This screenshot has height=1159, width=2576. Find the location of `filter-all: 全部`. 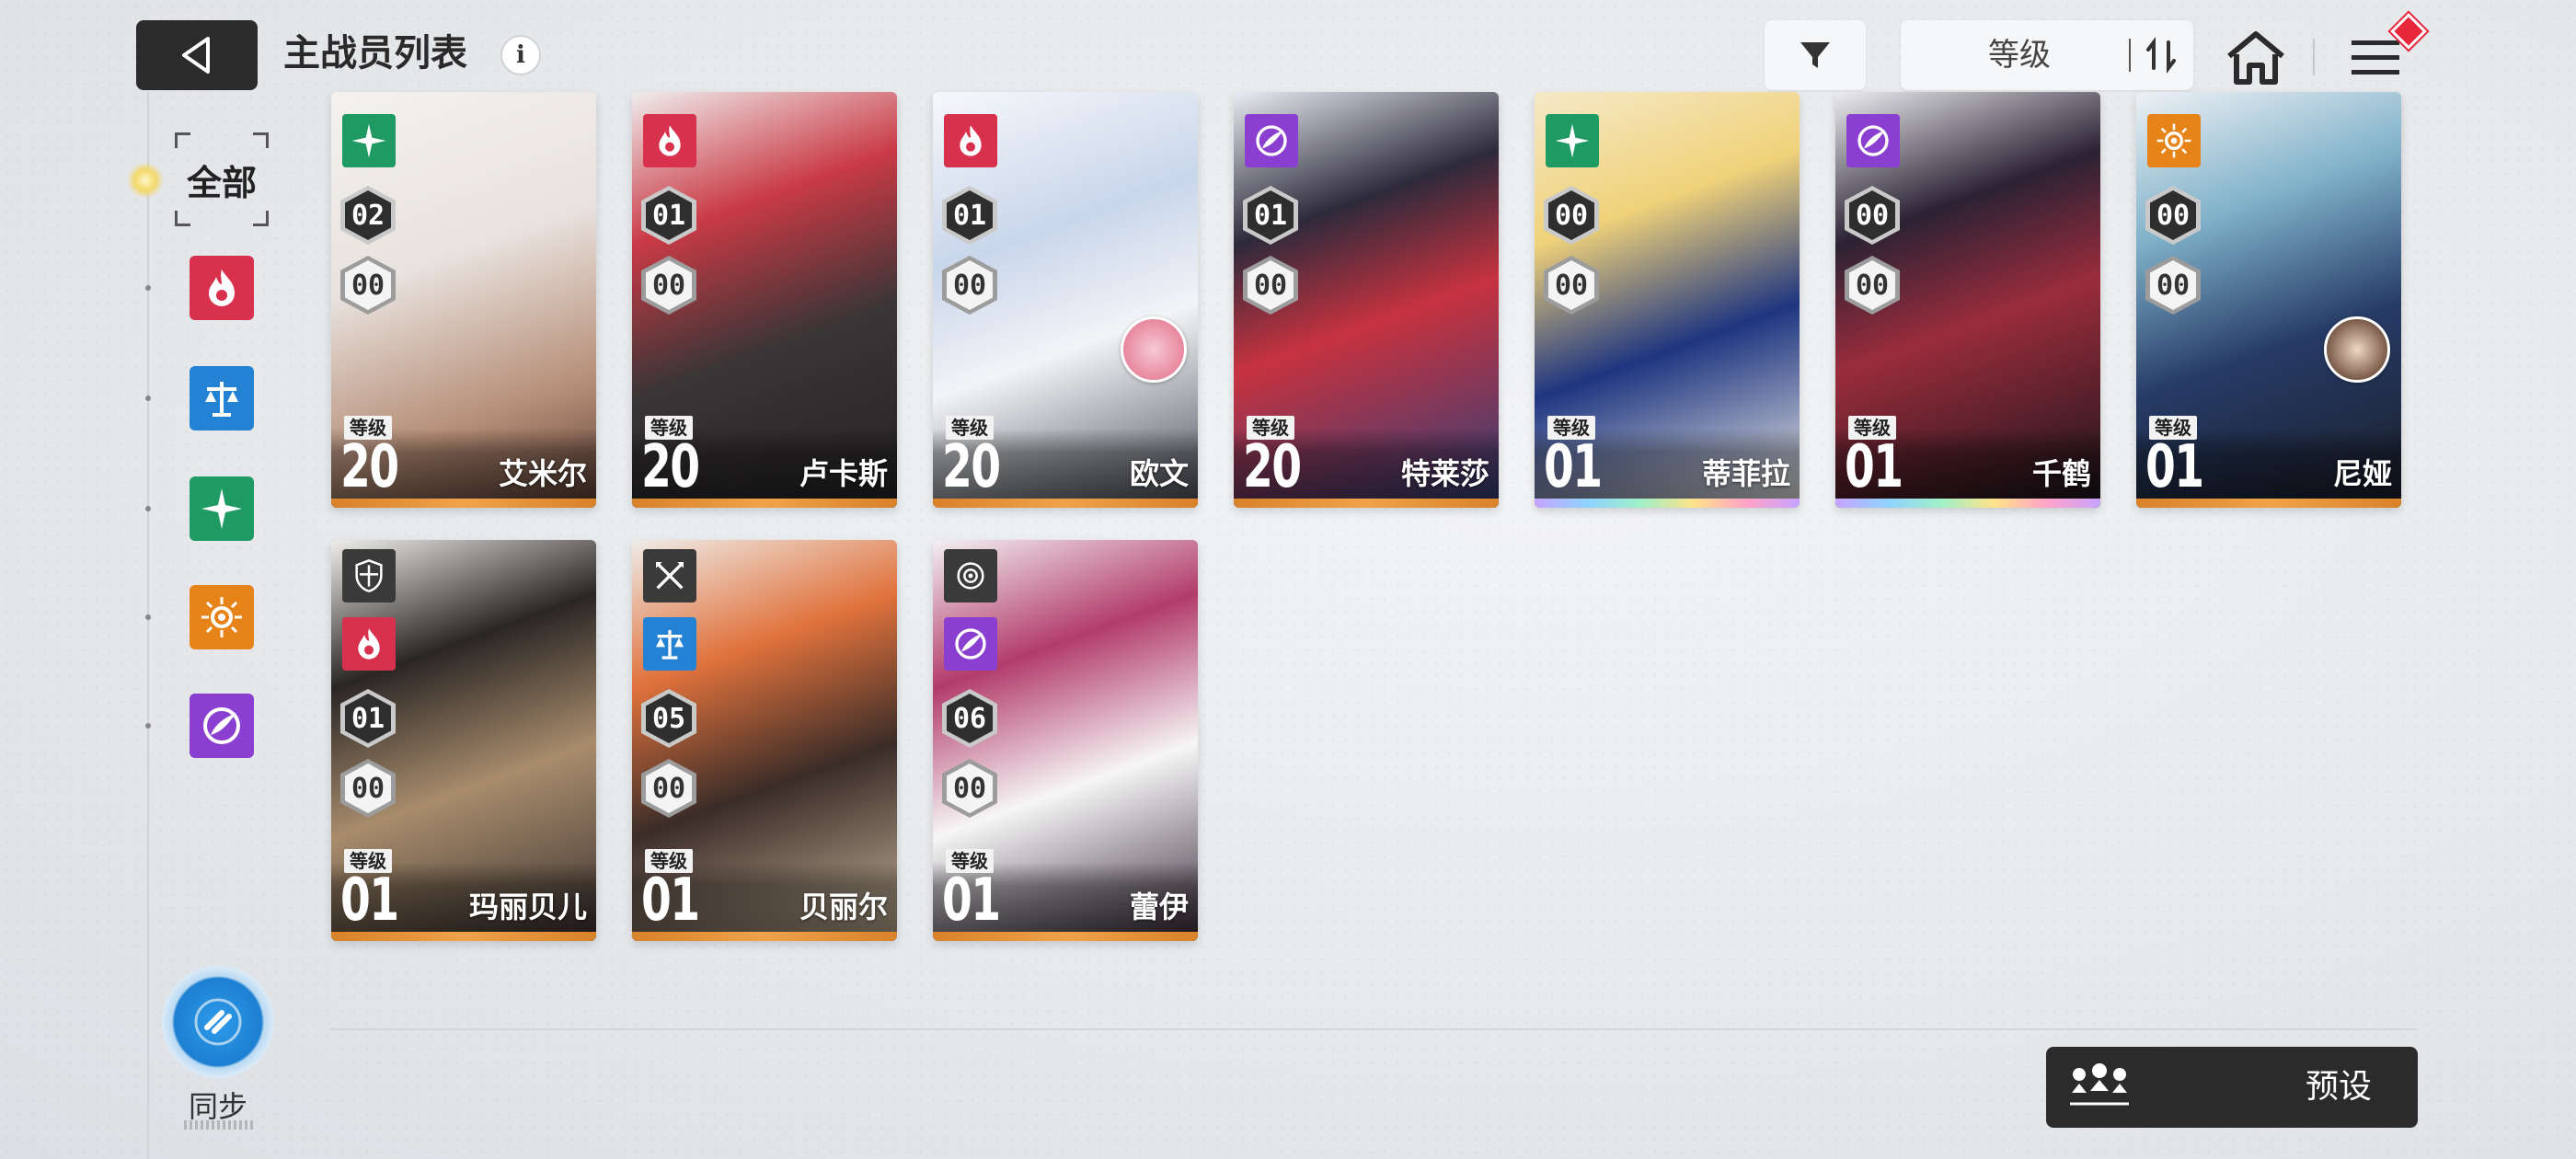

filter-all: 全部 is located at coordinates (222, 179).